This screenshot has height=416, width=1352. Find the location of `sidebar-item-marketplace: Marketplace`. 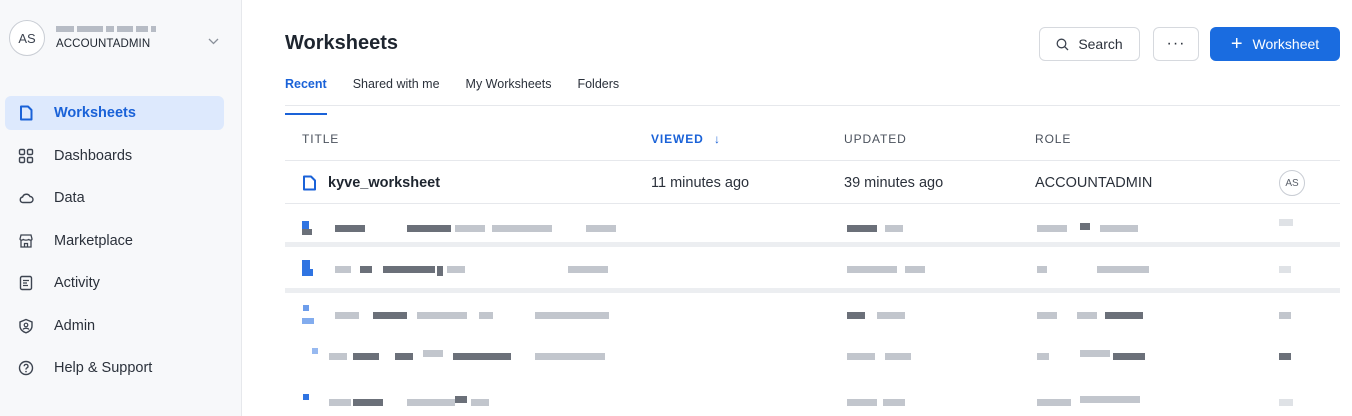

sidebar-item-marketplace: Marketplace is located at coordinates (114, 241).